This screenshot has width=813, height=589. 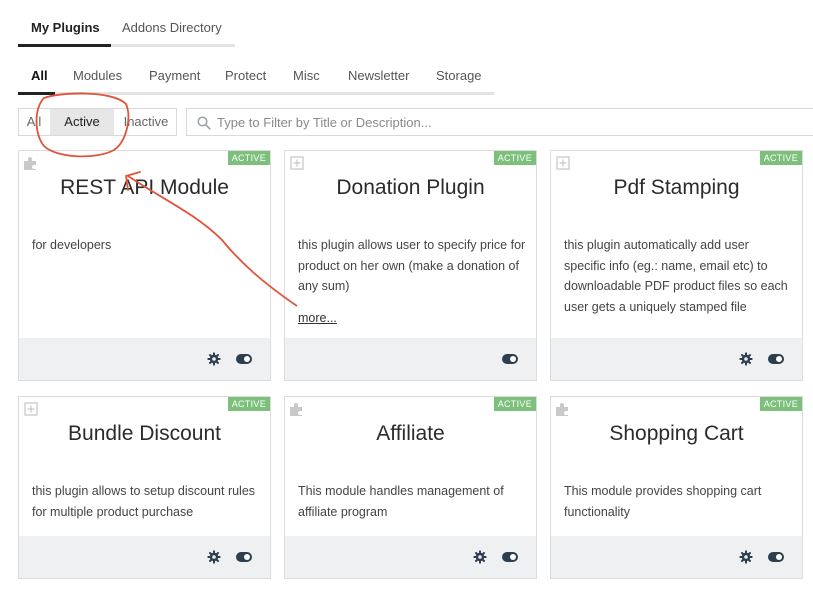 I want to click on plugin-title: Bundle Discount, so click(x=144, y=433).